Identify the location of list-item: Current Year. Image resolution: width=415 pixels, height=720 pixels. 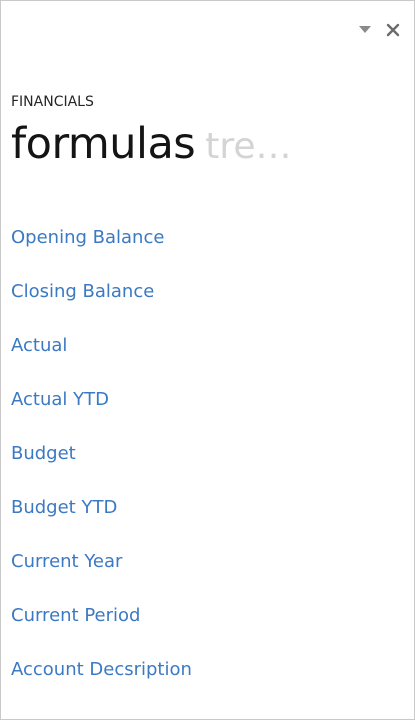
(101, 578).